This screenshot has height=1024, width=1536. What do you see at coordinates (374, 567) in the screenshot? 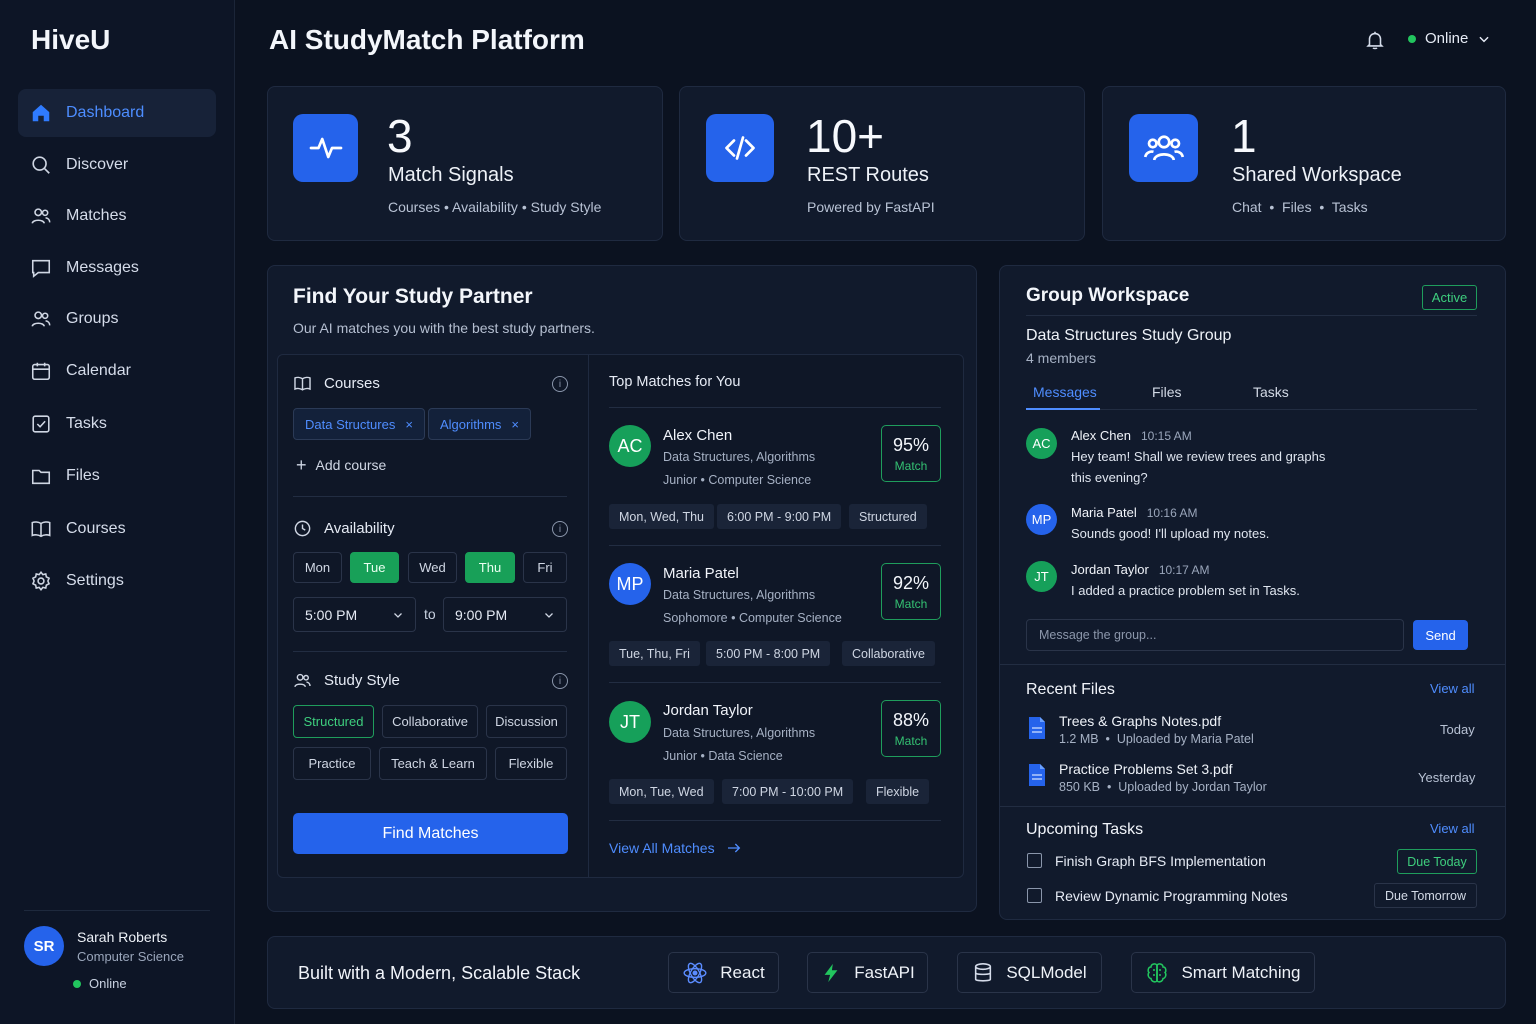
I see `day-tue: Tue` at bounding box center [374, 567].